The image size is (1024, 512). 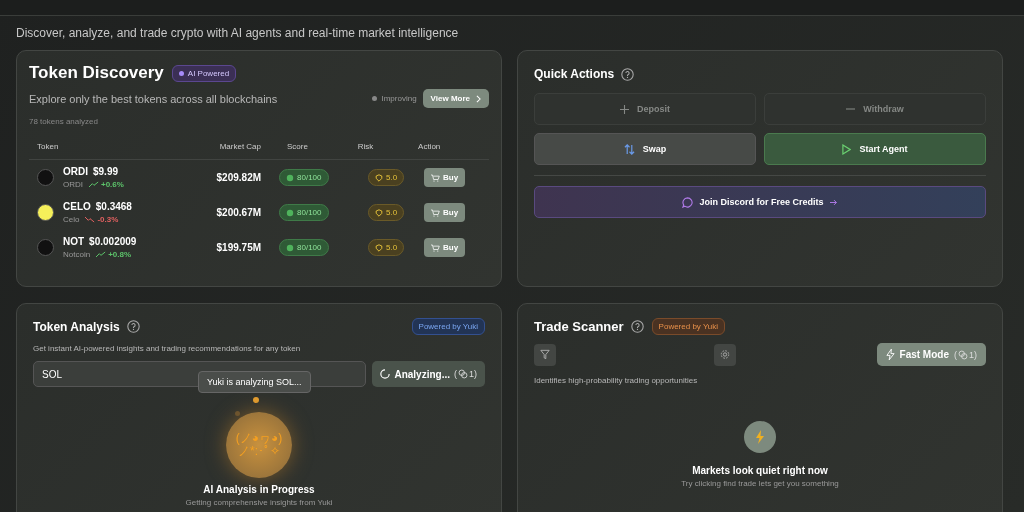 What do you see at coordinates (259, 489) in the screenshot?
I see `progress-title: AI Analysis in Progress` at bounding box center [259, 489].